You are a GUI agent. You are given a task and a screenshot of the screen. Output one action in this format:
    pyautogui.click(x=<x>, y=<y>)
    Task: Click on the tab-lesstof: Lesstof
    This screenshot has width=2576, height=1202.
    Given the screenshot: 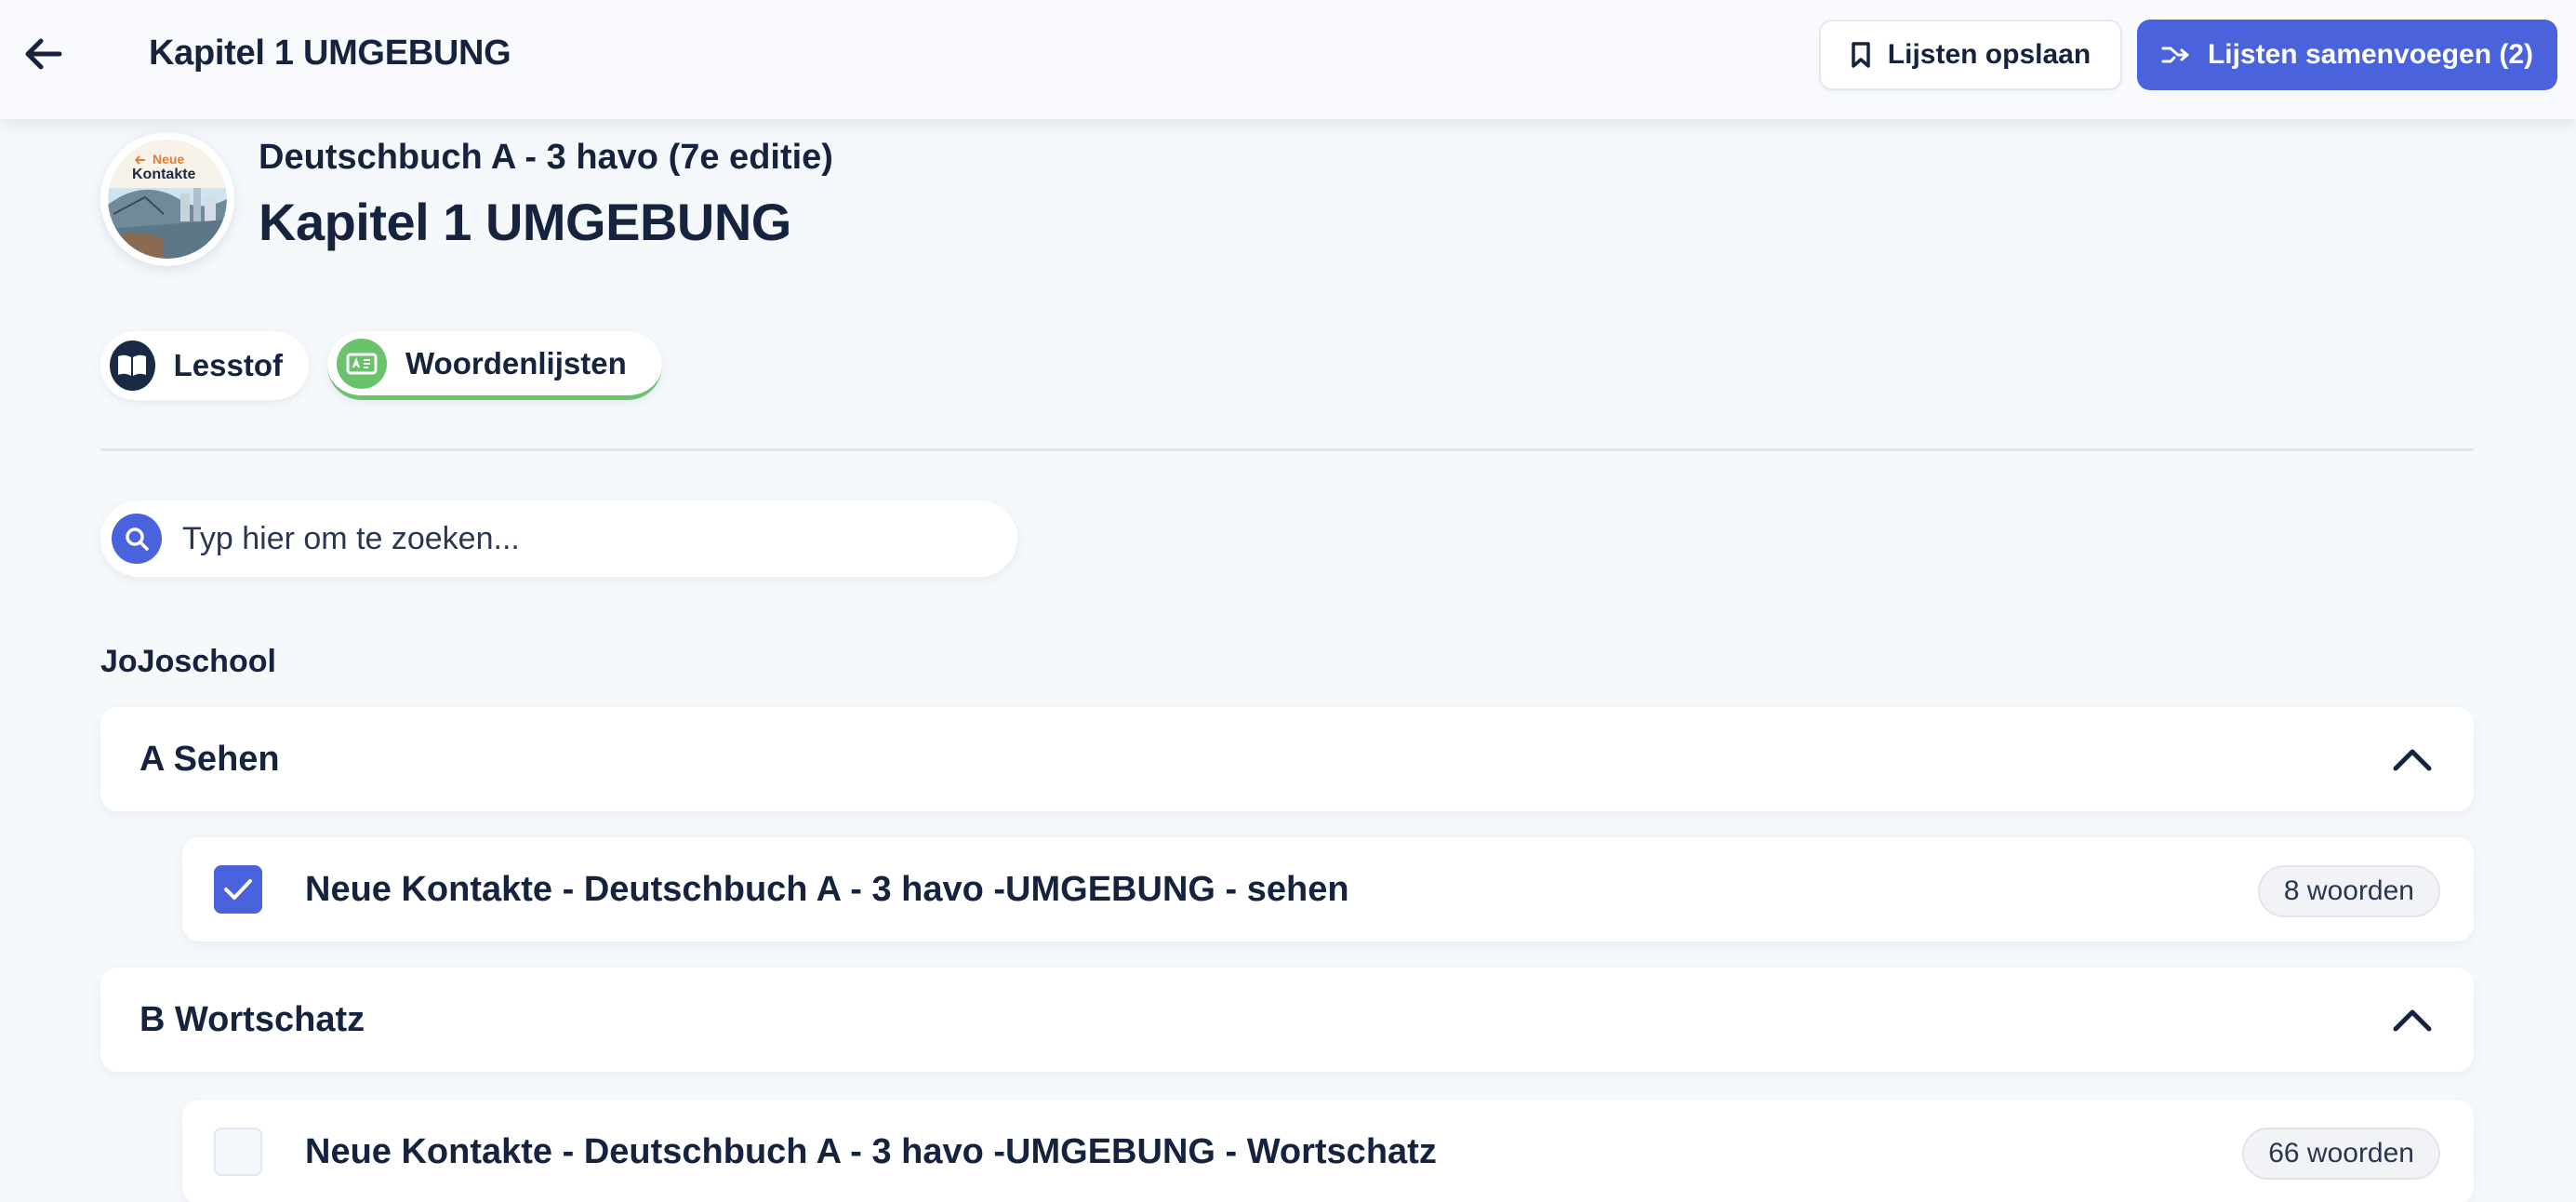 What is the action you would take?
    pyautogui.click(x=204, y=365)
    